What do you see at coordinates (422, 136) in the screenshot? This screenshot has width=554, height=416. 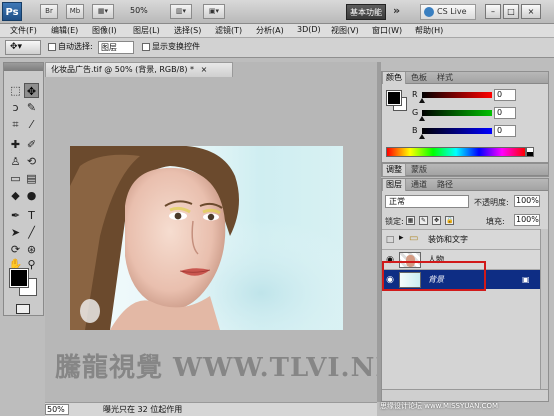 I see `channel-b-knob` at bounding box center [422, 136].